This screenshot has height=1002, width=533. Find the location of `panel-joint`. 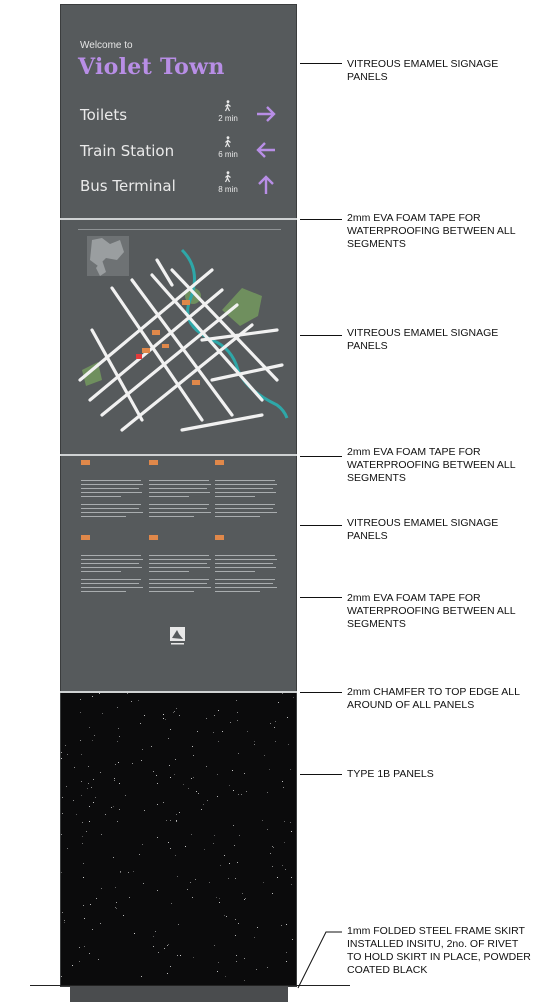

panel-joint is located at coordinates (178, 219).